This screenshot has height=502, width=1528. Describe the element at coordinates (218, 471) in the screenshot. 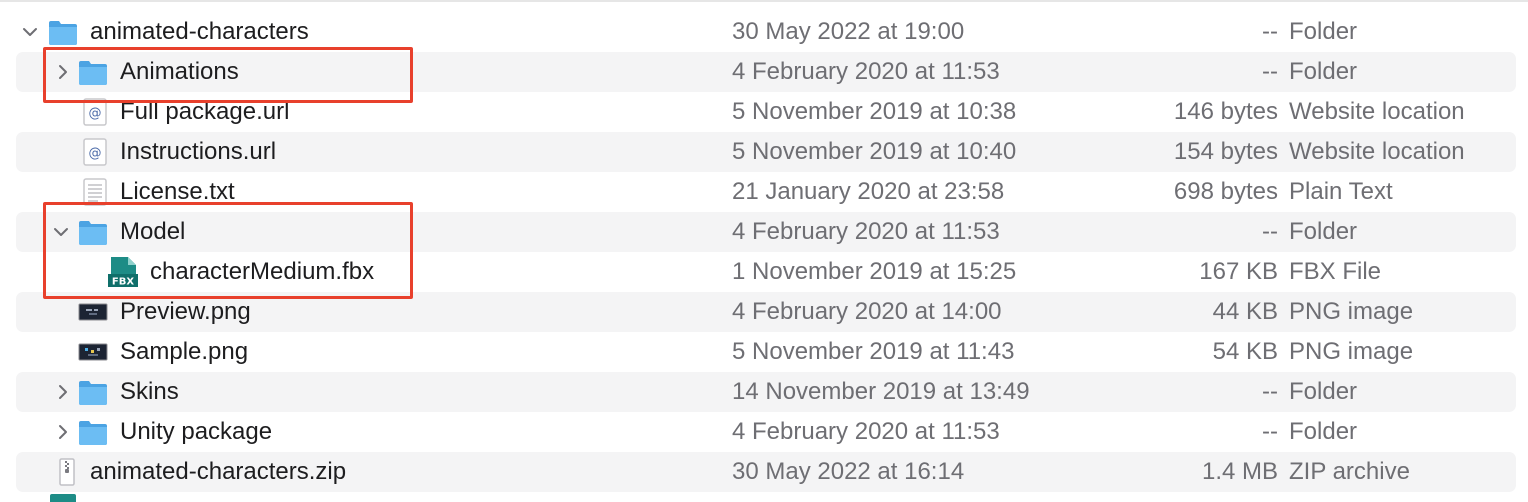

I see `file-name: animated-characters.zip` at that location.